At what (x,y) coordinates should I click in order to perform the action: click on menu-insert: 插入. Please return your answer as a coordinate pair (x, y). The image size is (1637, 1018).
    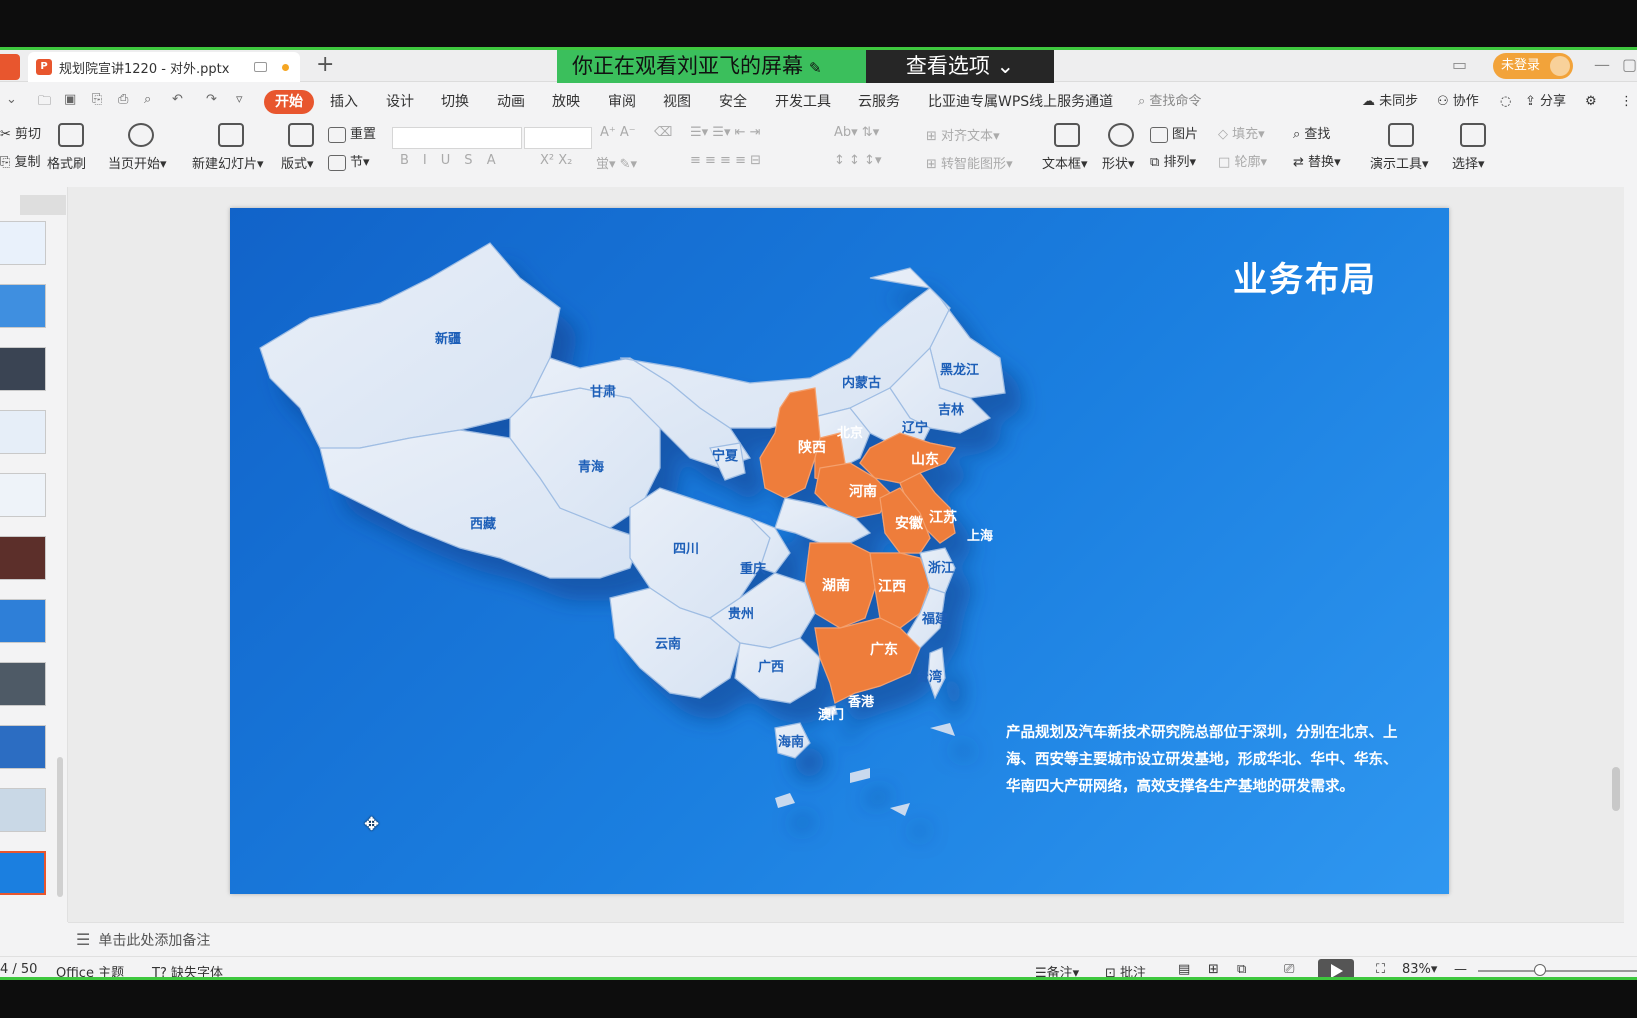
    Looking at the image, I should click on (344, 102).